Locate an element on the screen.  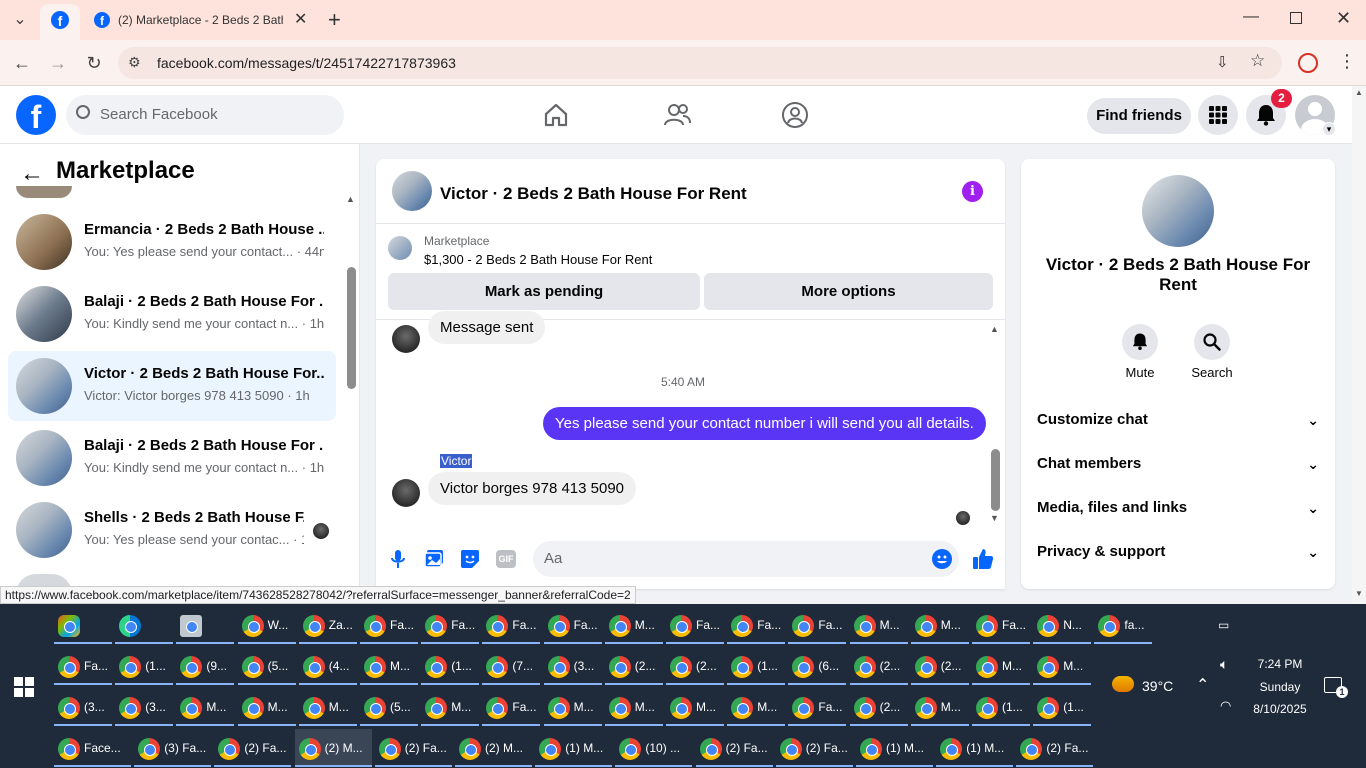
facebook-logo: f is located at coordinates (36, 115).